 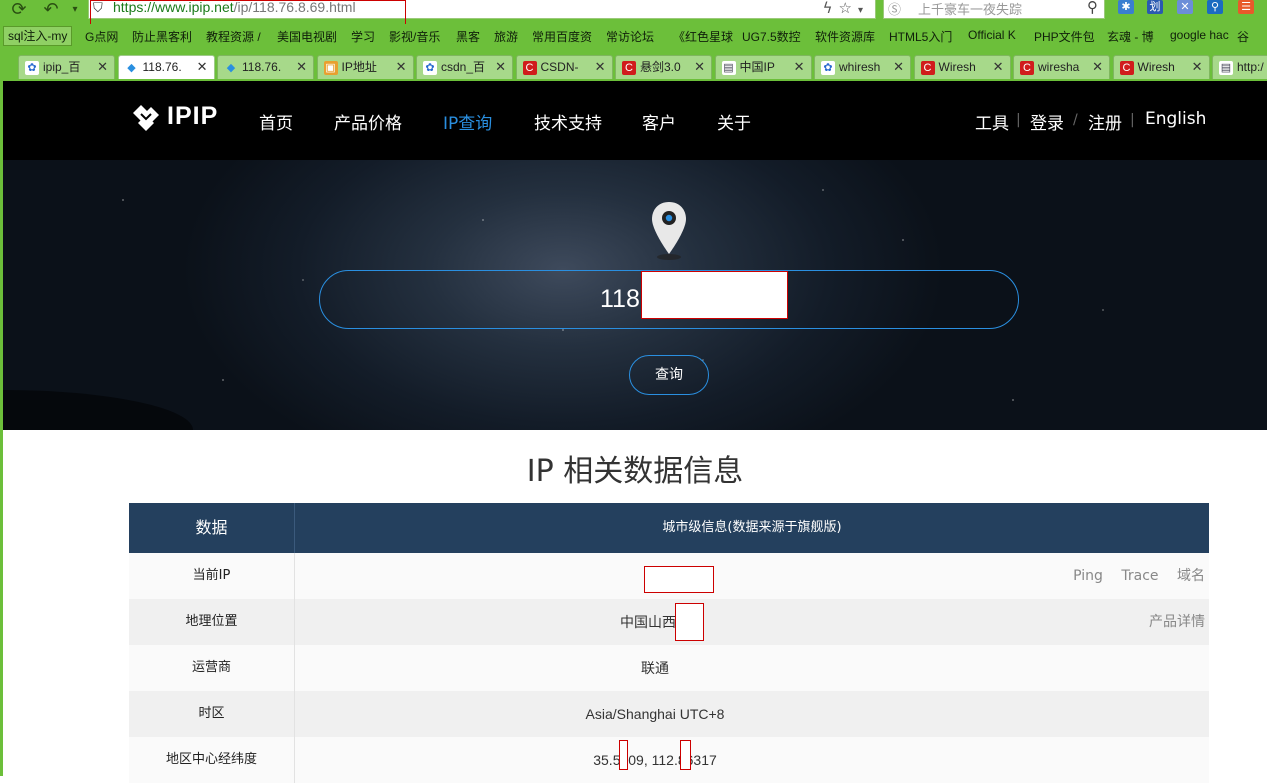 What do you see at coordinates (38, 36) in the screenshot?
I see `bookmark-item: sql注入-my` at bounding box center [38, 36].